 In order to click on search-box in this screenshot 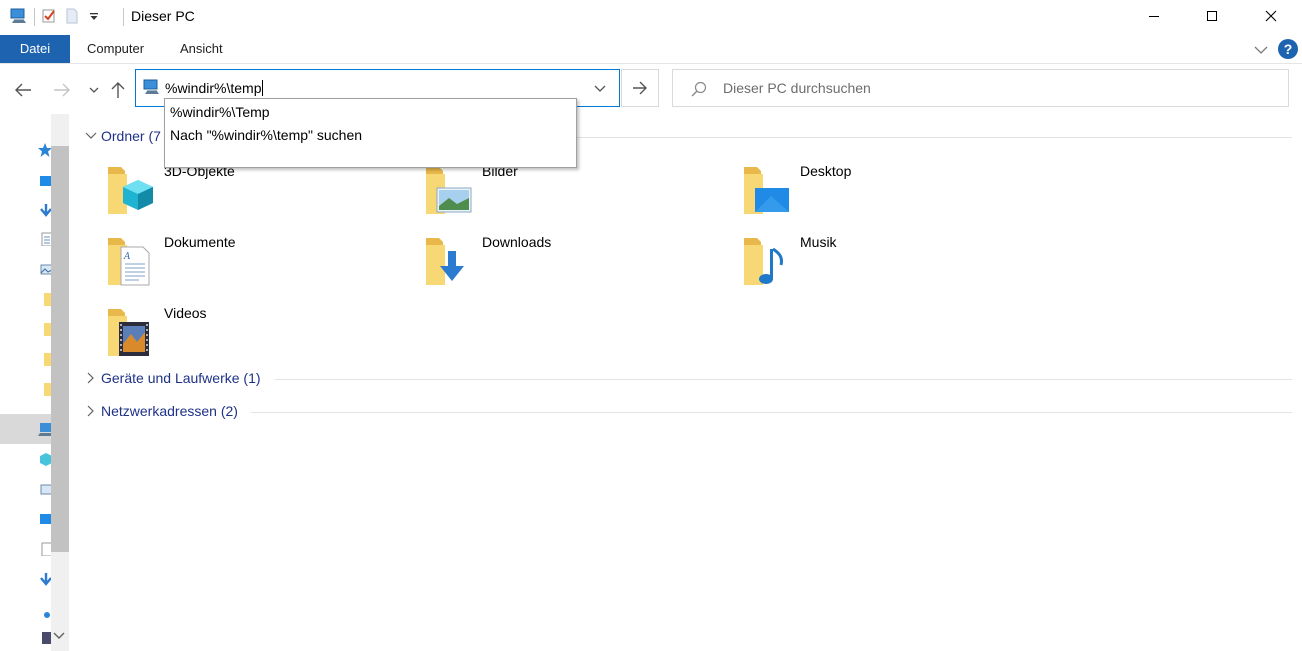, I will do `click(980, 88)`.